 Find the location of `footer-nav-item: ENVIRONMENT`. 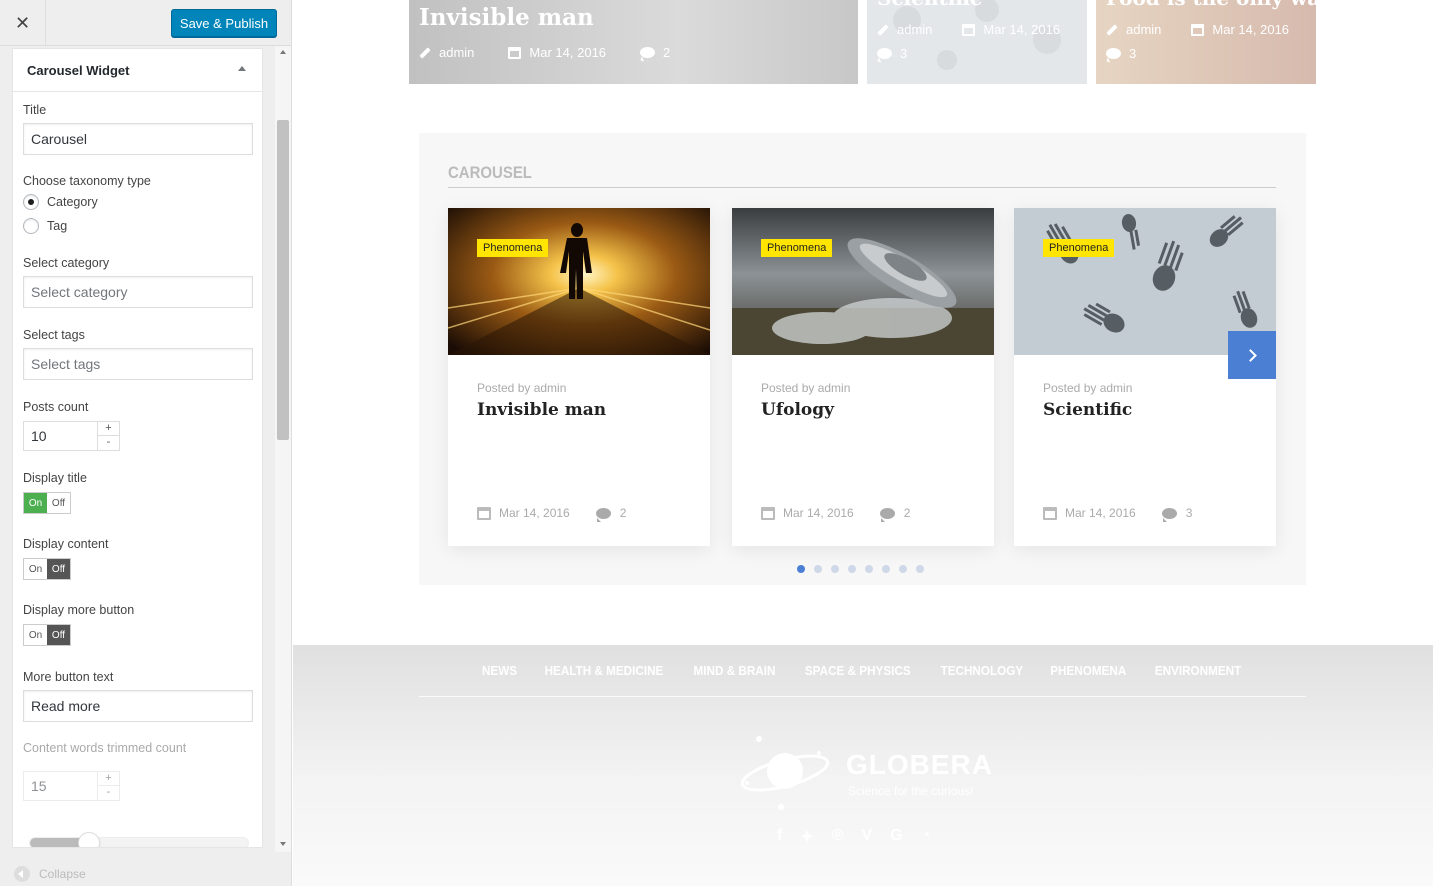

footer-nav-item: ENVIRONMENT is located at coordinates (1198, 670).